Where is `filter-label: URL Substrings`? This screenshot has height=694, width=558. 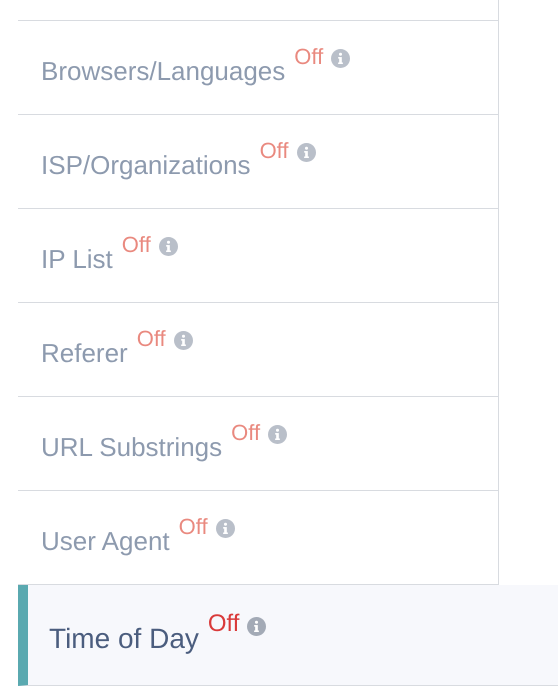
filter-label: URL Substrings is located at coordinates (131, 447).